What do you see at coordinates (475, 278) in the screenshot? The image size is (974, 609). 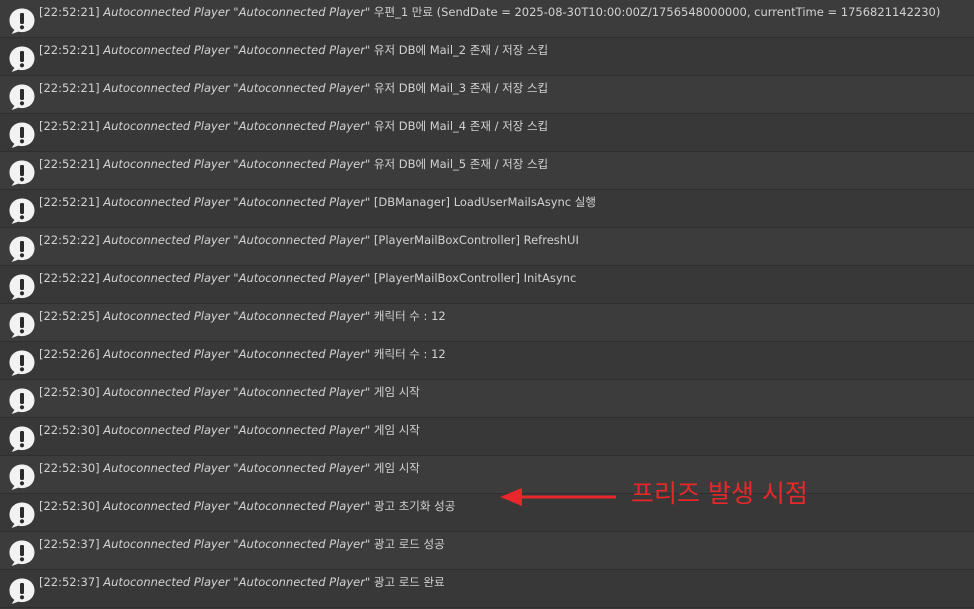 I see `log-message: [PlayerMailBoxController] InitAsync` at bounding box center [475, 278].